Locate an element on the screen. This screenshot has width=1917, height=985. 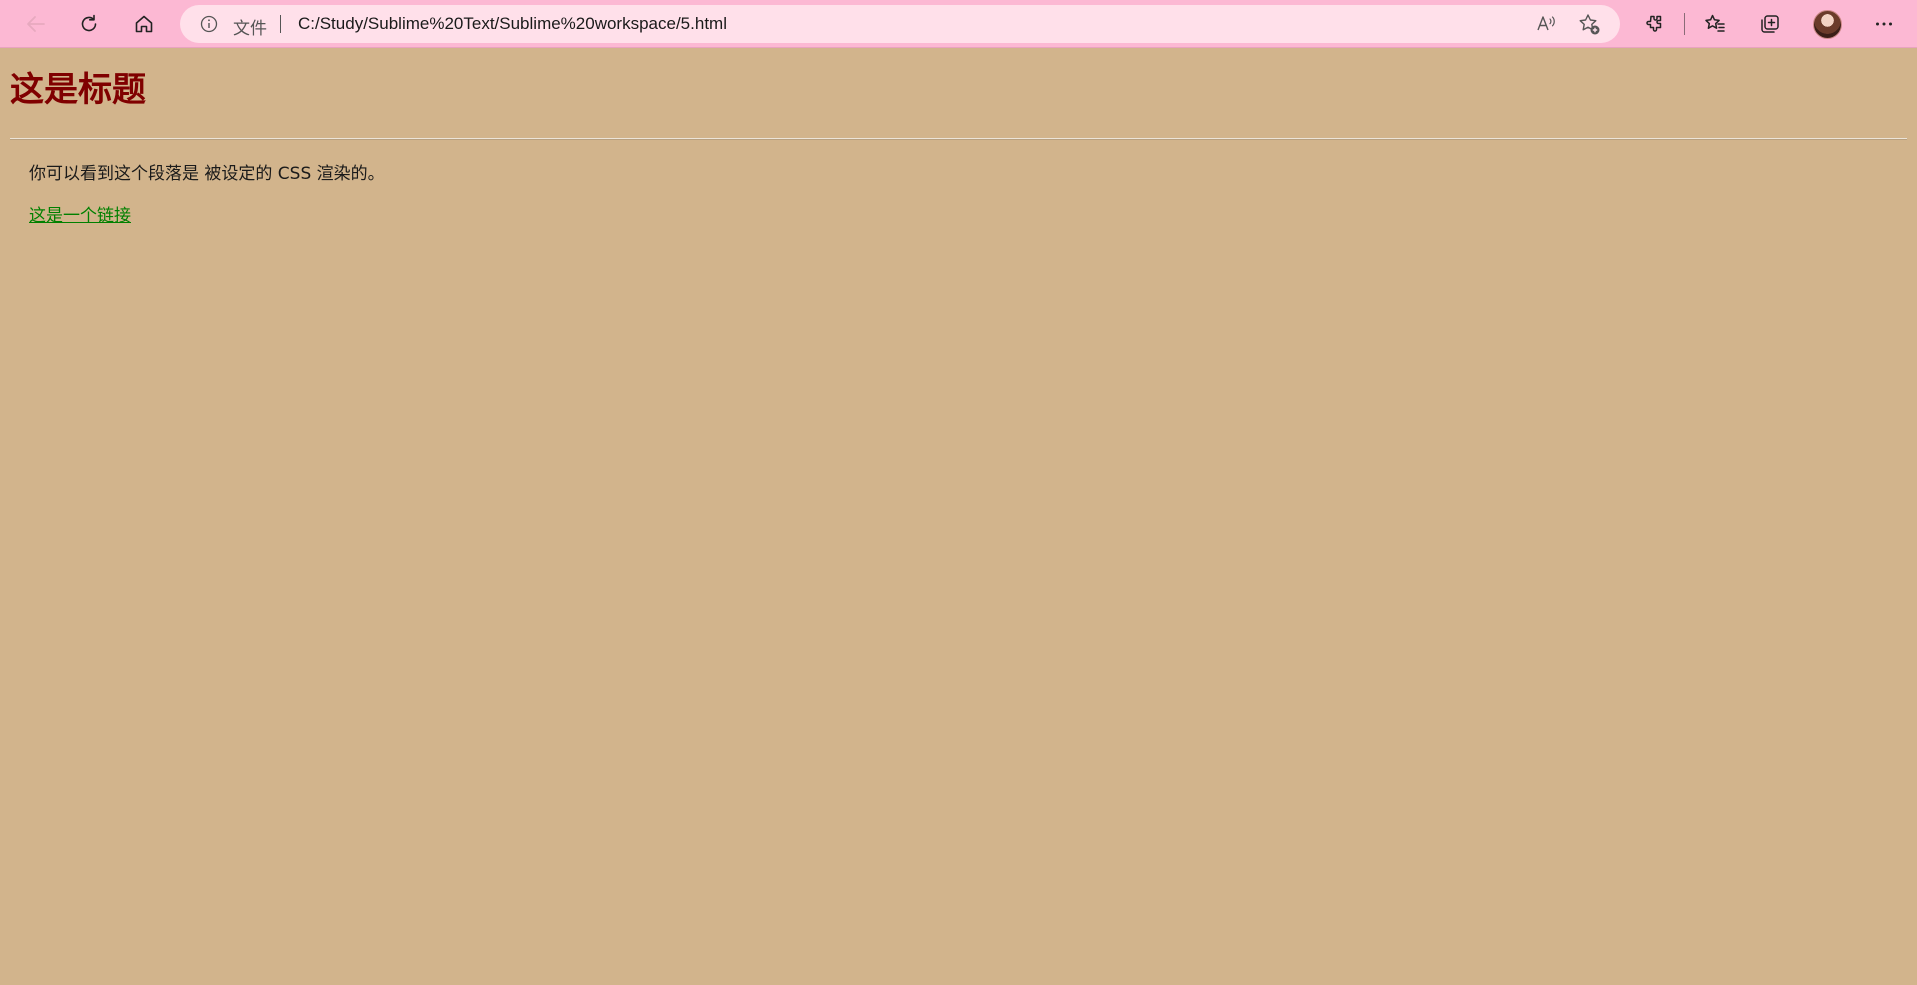
favorites-icon is located at coordinates (1715, 23).